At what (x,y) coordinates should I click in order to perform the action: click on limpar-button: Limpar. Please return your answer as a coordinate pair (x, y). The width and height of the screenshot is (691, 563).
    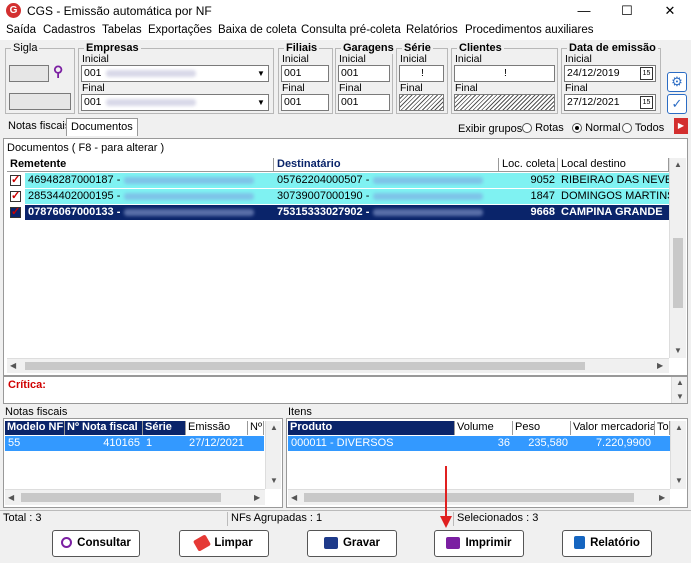
    Looking at the image, I should click on (224, 543).